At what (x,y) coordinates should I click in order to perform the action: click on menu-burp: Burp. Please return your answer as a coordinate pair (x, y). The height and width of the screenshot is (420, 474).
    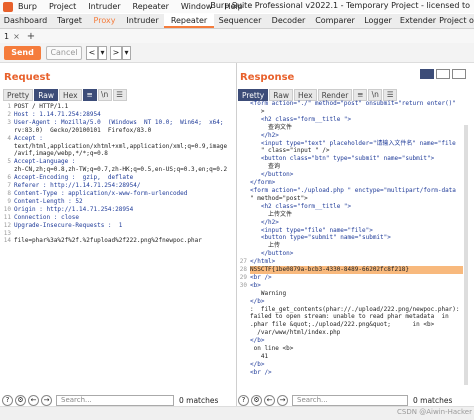
    Looking at the image, I should click on (27, 6).